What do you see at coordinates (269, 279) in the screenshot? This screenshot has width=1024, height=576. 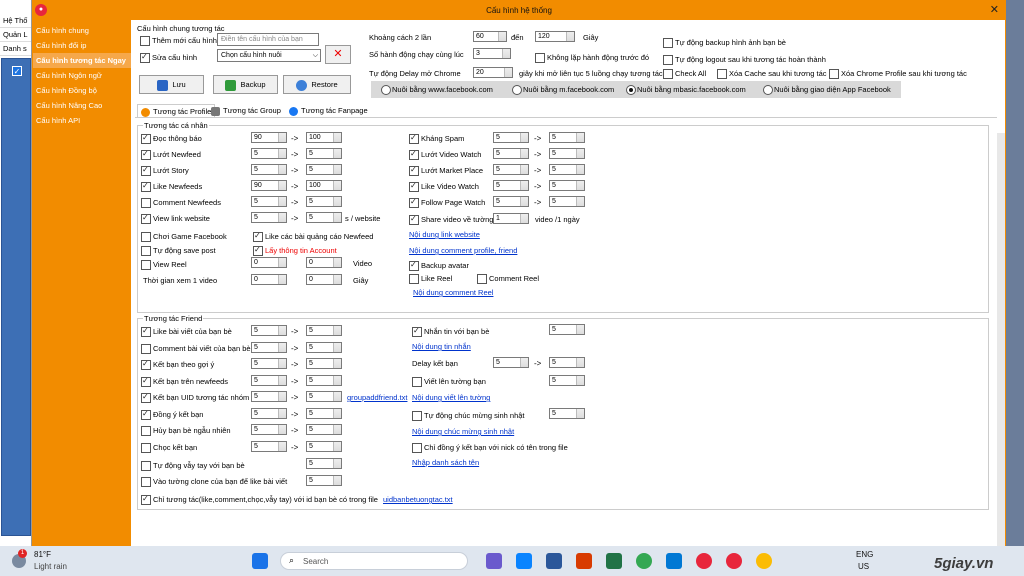 I see `watch-time-from-input: 0` at bounding box center [269, 279].